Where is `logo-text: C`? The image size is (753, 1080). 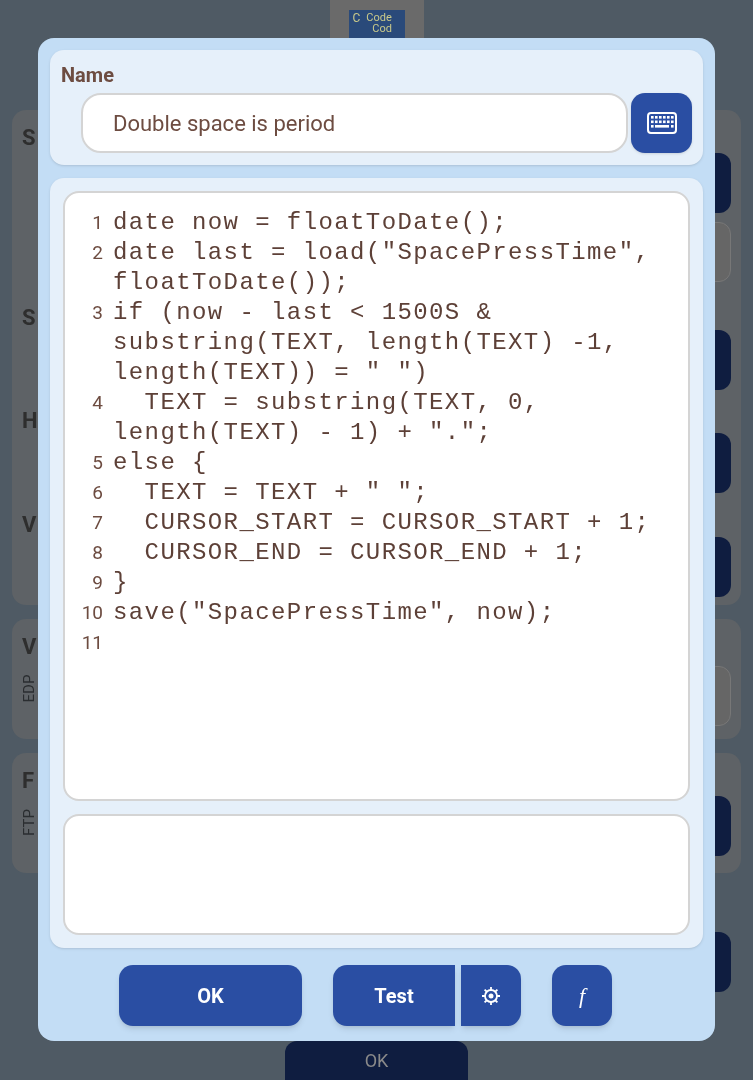
logo-text: C is located at coordinates (356, 19).